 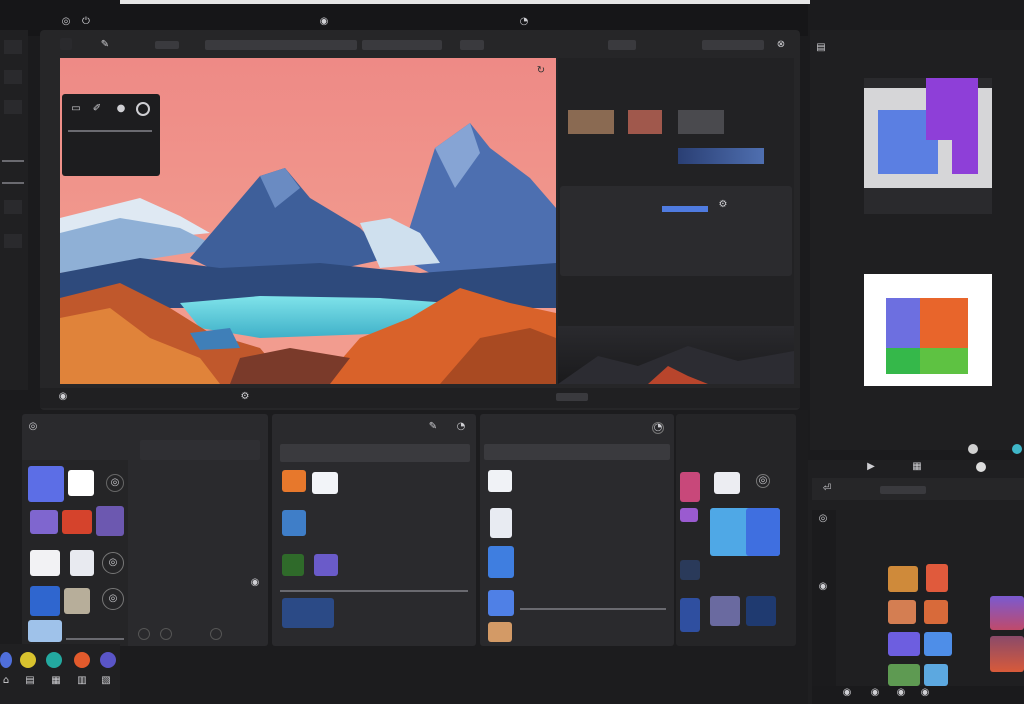 What do you see at coordinates (823, 587) in the screenshot?
I see `br-side-icon-2: ◉` at bounding box center [823, 587].